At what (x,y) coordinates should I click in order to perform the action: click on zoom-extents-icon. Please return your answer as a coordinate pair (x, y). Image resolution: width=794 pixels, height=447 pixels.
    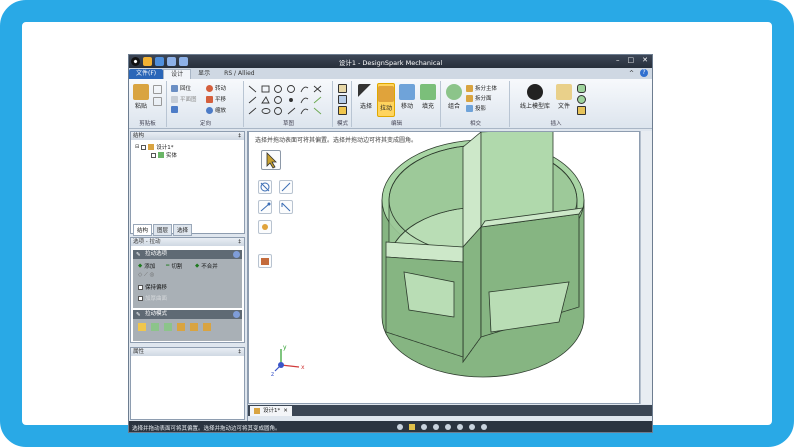
    Looking at the image, I should click on (460, 427).